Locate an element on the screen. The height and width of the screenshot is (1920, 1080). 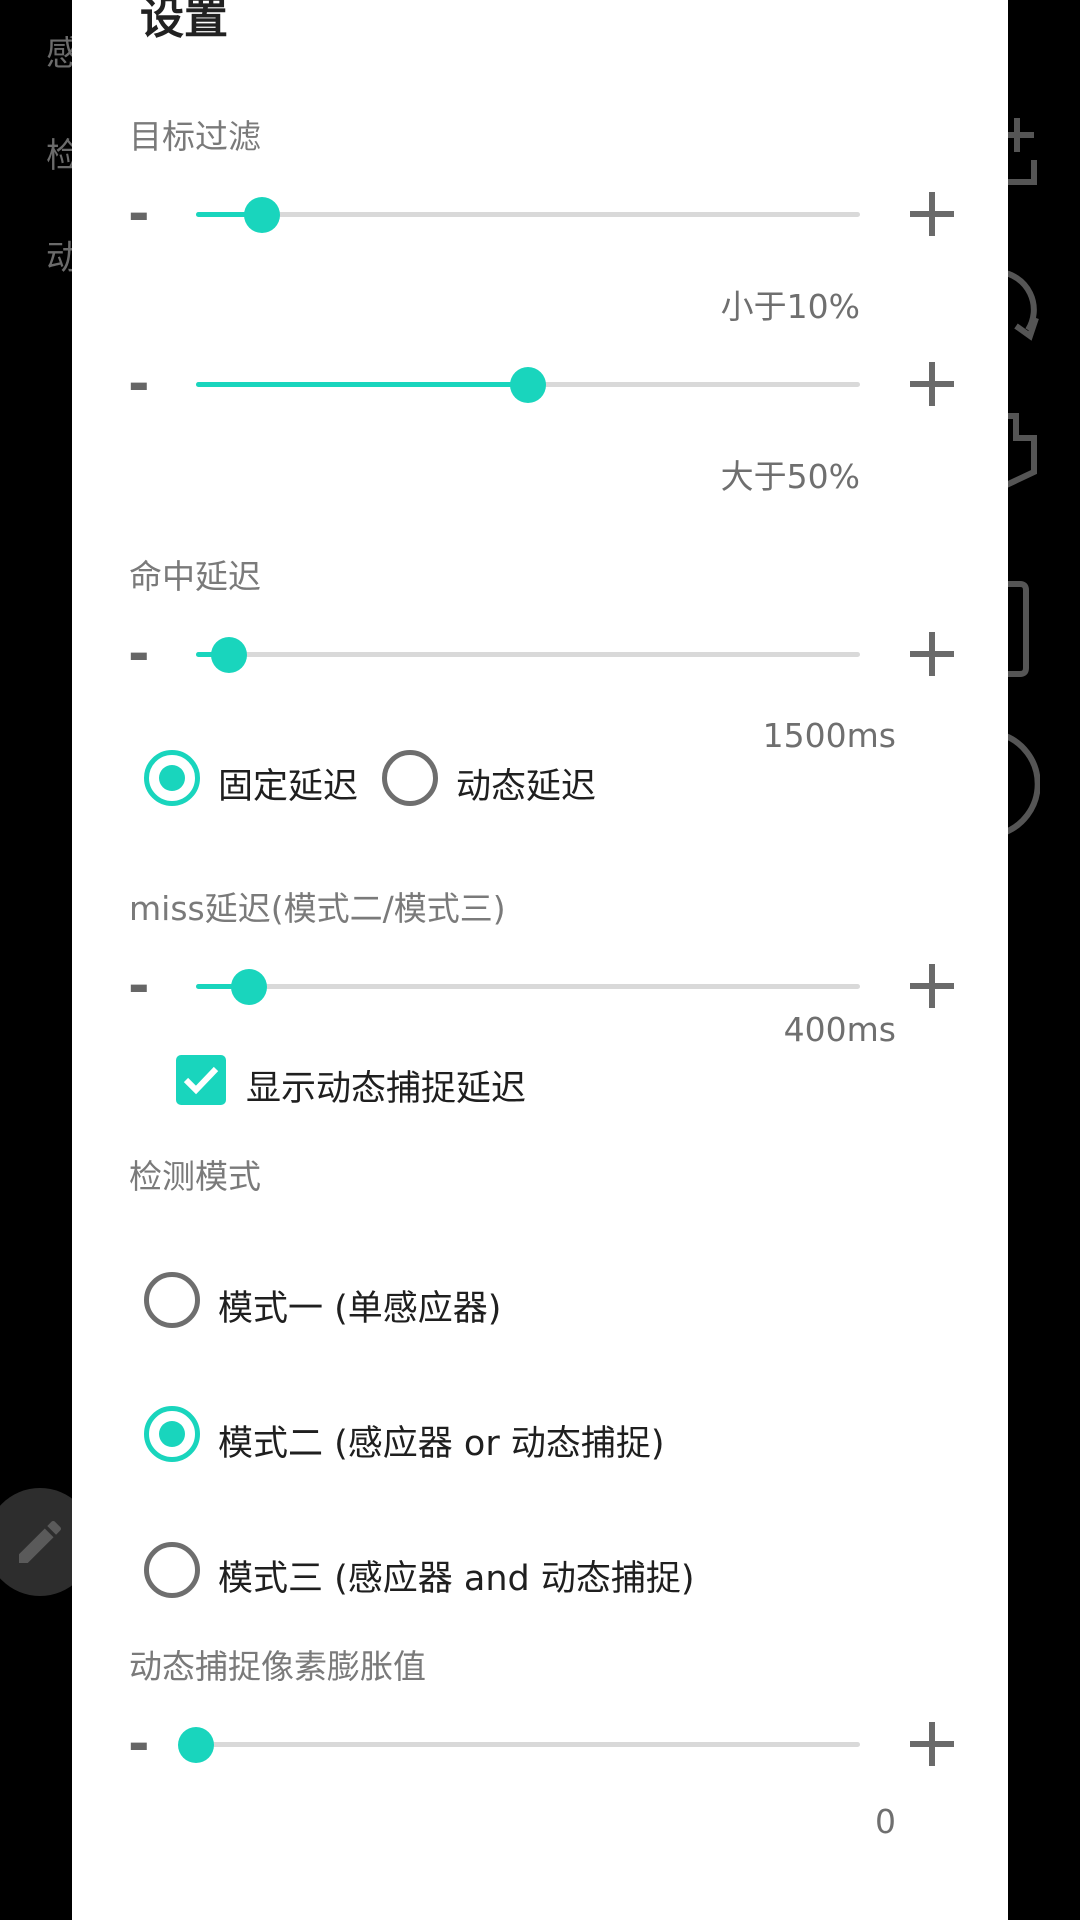
fixed-delay-label: 固定延迟 is located at coordinates (288, 783).